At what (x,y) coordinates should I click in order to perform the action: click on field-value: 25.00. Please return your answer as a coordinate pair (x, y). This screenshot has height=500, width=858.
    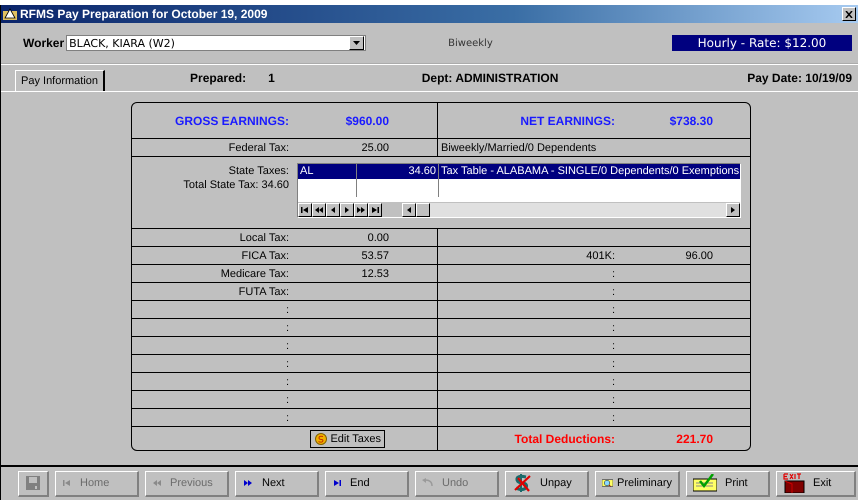
    Looking at the image, I should click on (374, 148).